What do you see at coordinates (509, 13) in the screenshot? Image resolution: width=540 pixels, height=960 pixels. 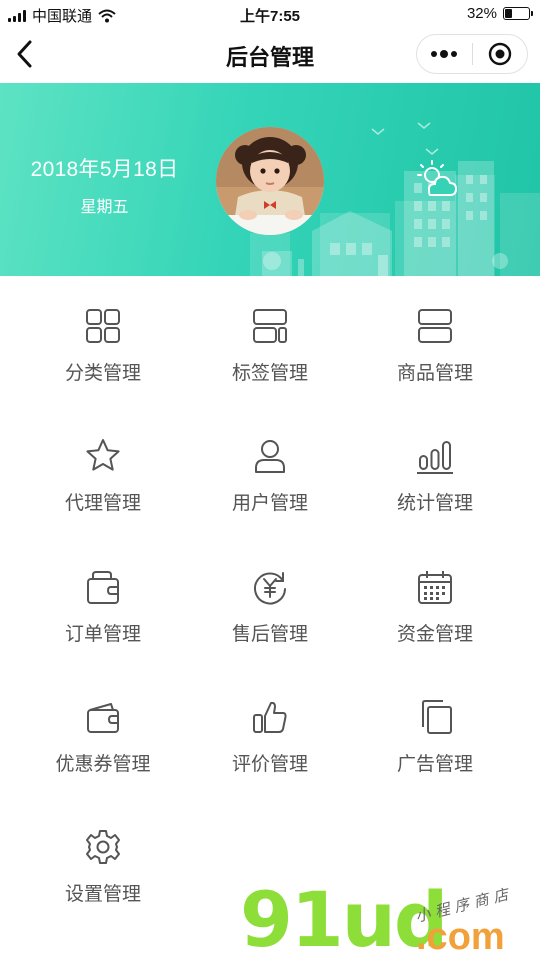 I see `battery-fill` at bounding box center [509, 13].